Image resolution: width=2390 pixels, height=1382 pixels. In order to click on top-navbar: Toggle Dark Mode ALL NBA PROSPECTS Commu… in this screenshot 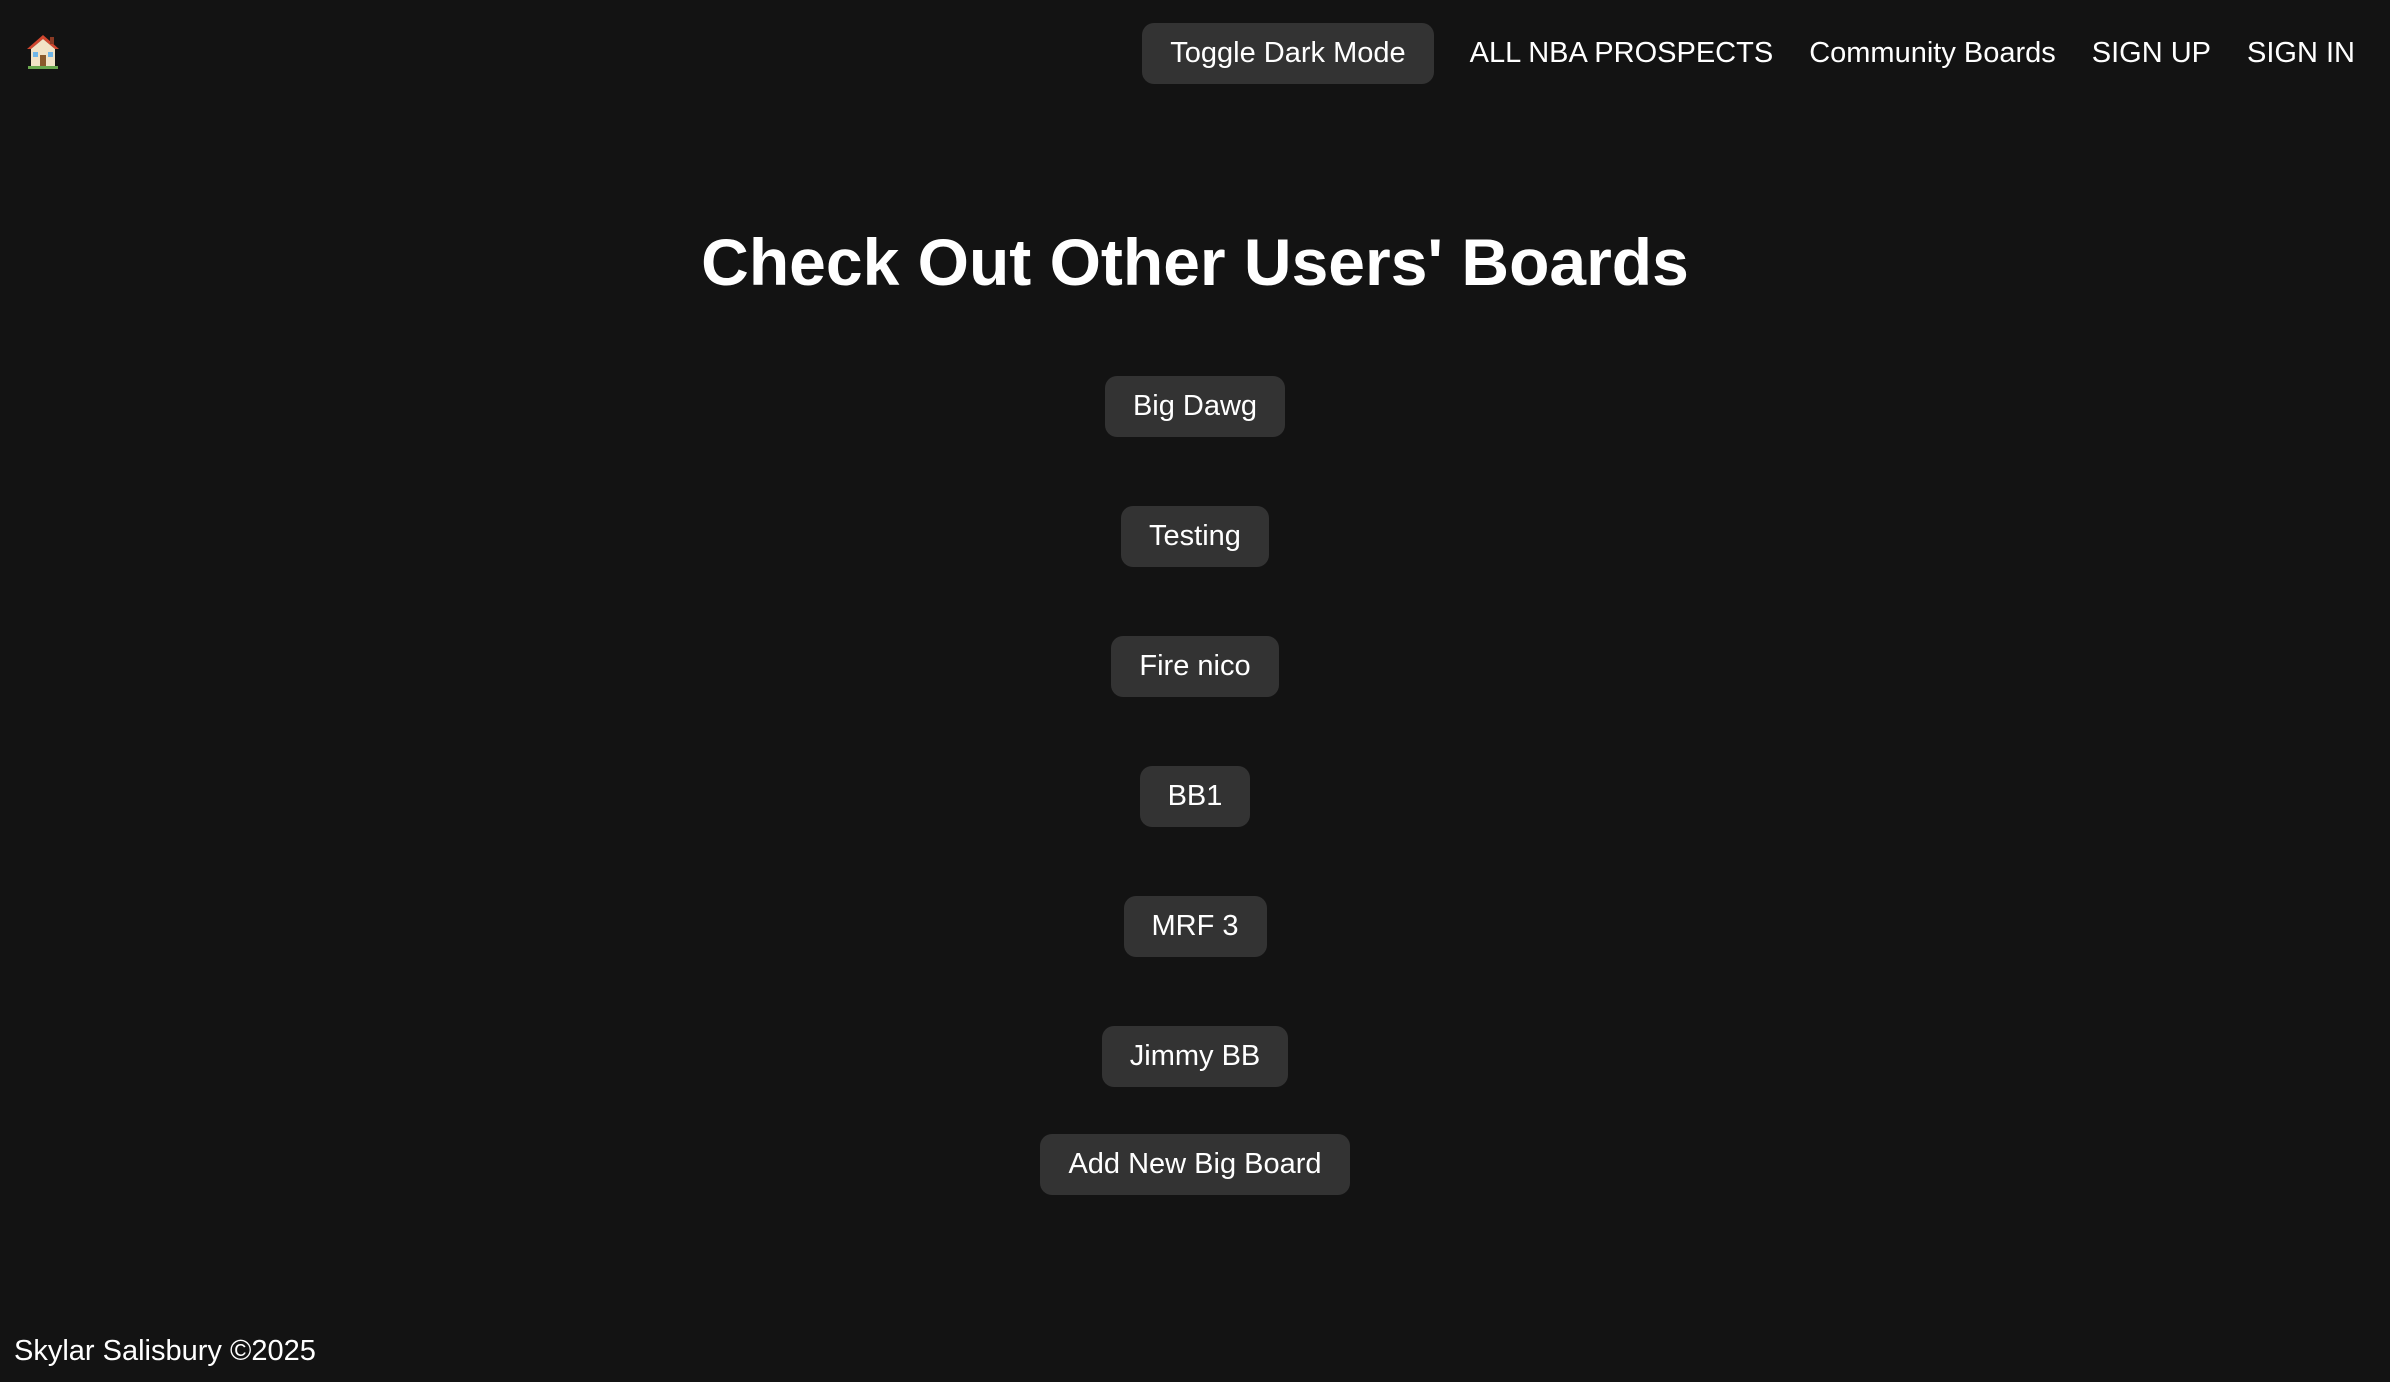, I will do `click(1195, 53)`.